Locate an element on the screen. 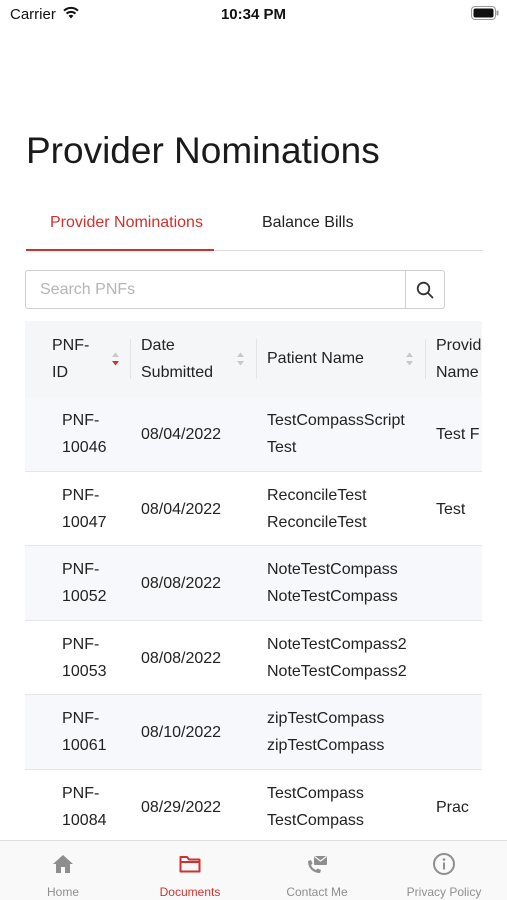  tabbar-item-home: Home is located at coordinates (63, 870).